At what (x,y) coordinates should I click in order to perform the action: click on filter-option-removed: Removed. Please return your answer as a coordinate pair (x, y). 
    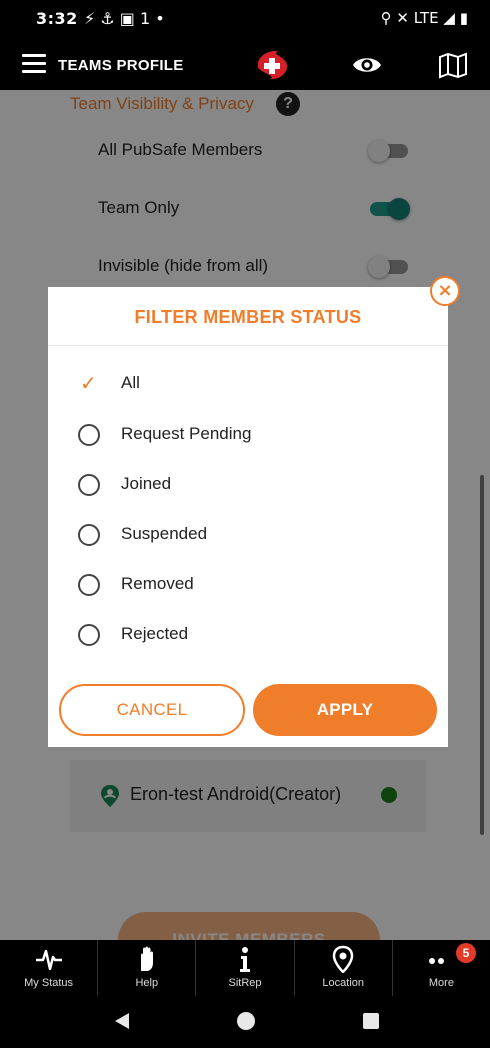
    Looking at the image, I should click on (246, 587).